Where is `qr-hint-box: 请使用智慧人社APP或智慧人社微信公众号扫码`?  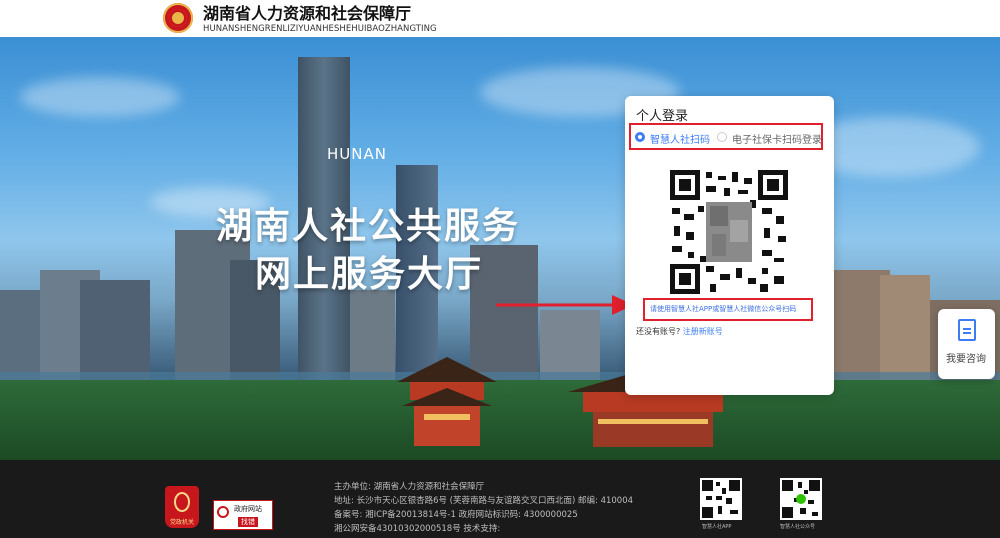
qr-hint-box: 请使用智慧人社APP或智慧人社微信公众号扫码 is located at coordinates (728, 309).